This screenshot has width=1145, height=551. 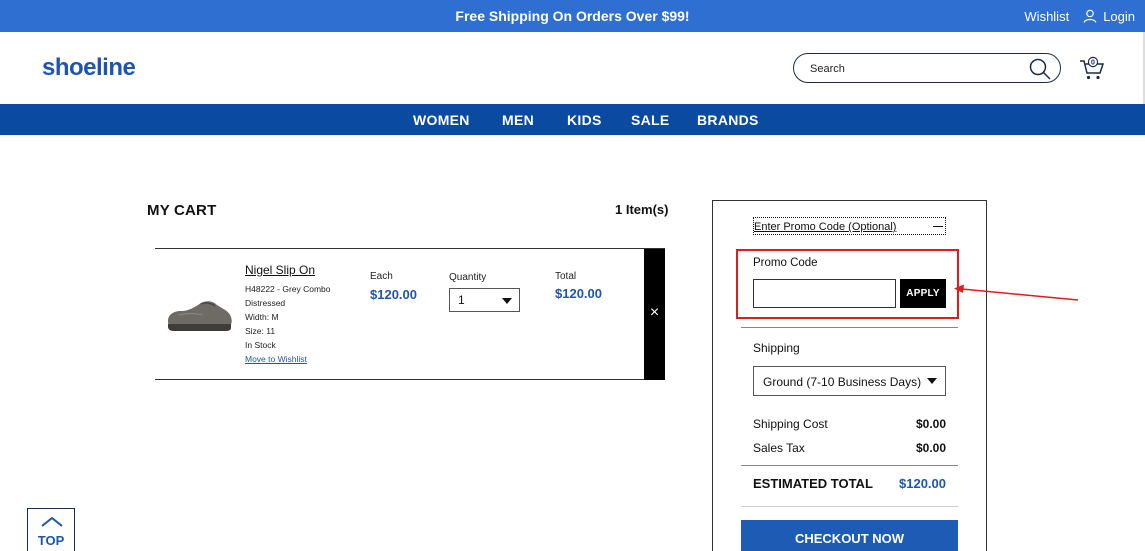 I want to click on wishlist-link: Wishlist, so click(x=1046, y=16).